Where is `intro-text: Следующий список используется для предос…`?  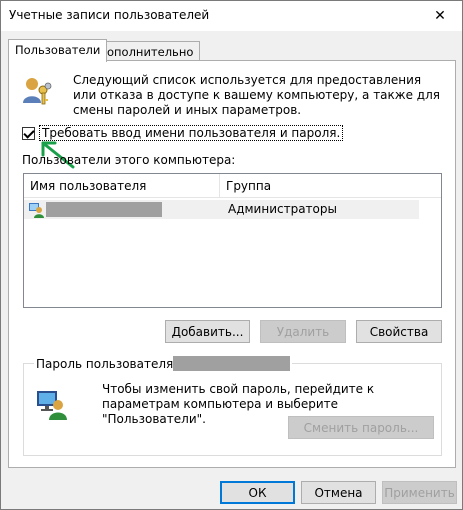 intro-text: Следующий список используется для предос… is located at coordinates (256, 95).